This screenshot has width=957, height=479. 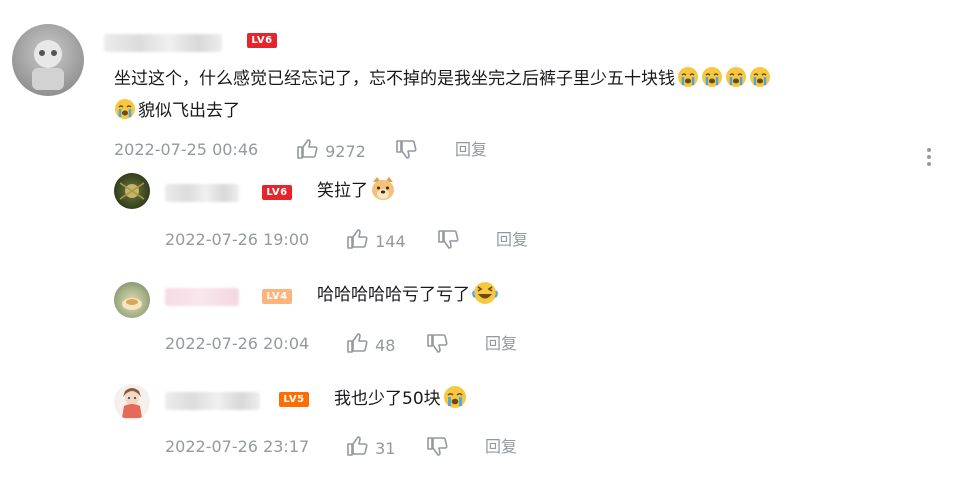 What do you see at coordinates (345, 151) in the screenshot?
I see `like-count: 9272` at bounding box center [345, 151].